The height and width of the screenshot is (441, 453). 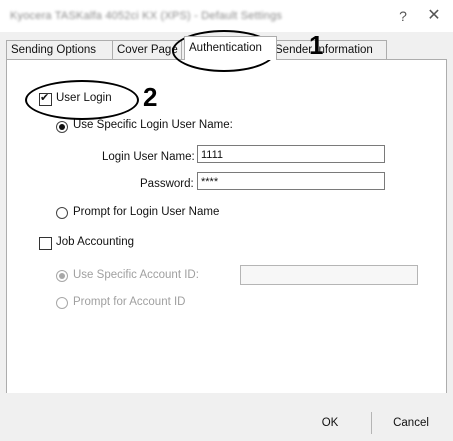 I want to click on use-specific-login-label: Use Specific Login User Name:, so click(x=153, y=125).